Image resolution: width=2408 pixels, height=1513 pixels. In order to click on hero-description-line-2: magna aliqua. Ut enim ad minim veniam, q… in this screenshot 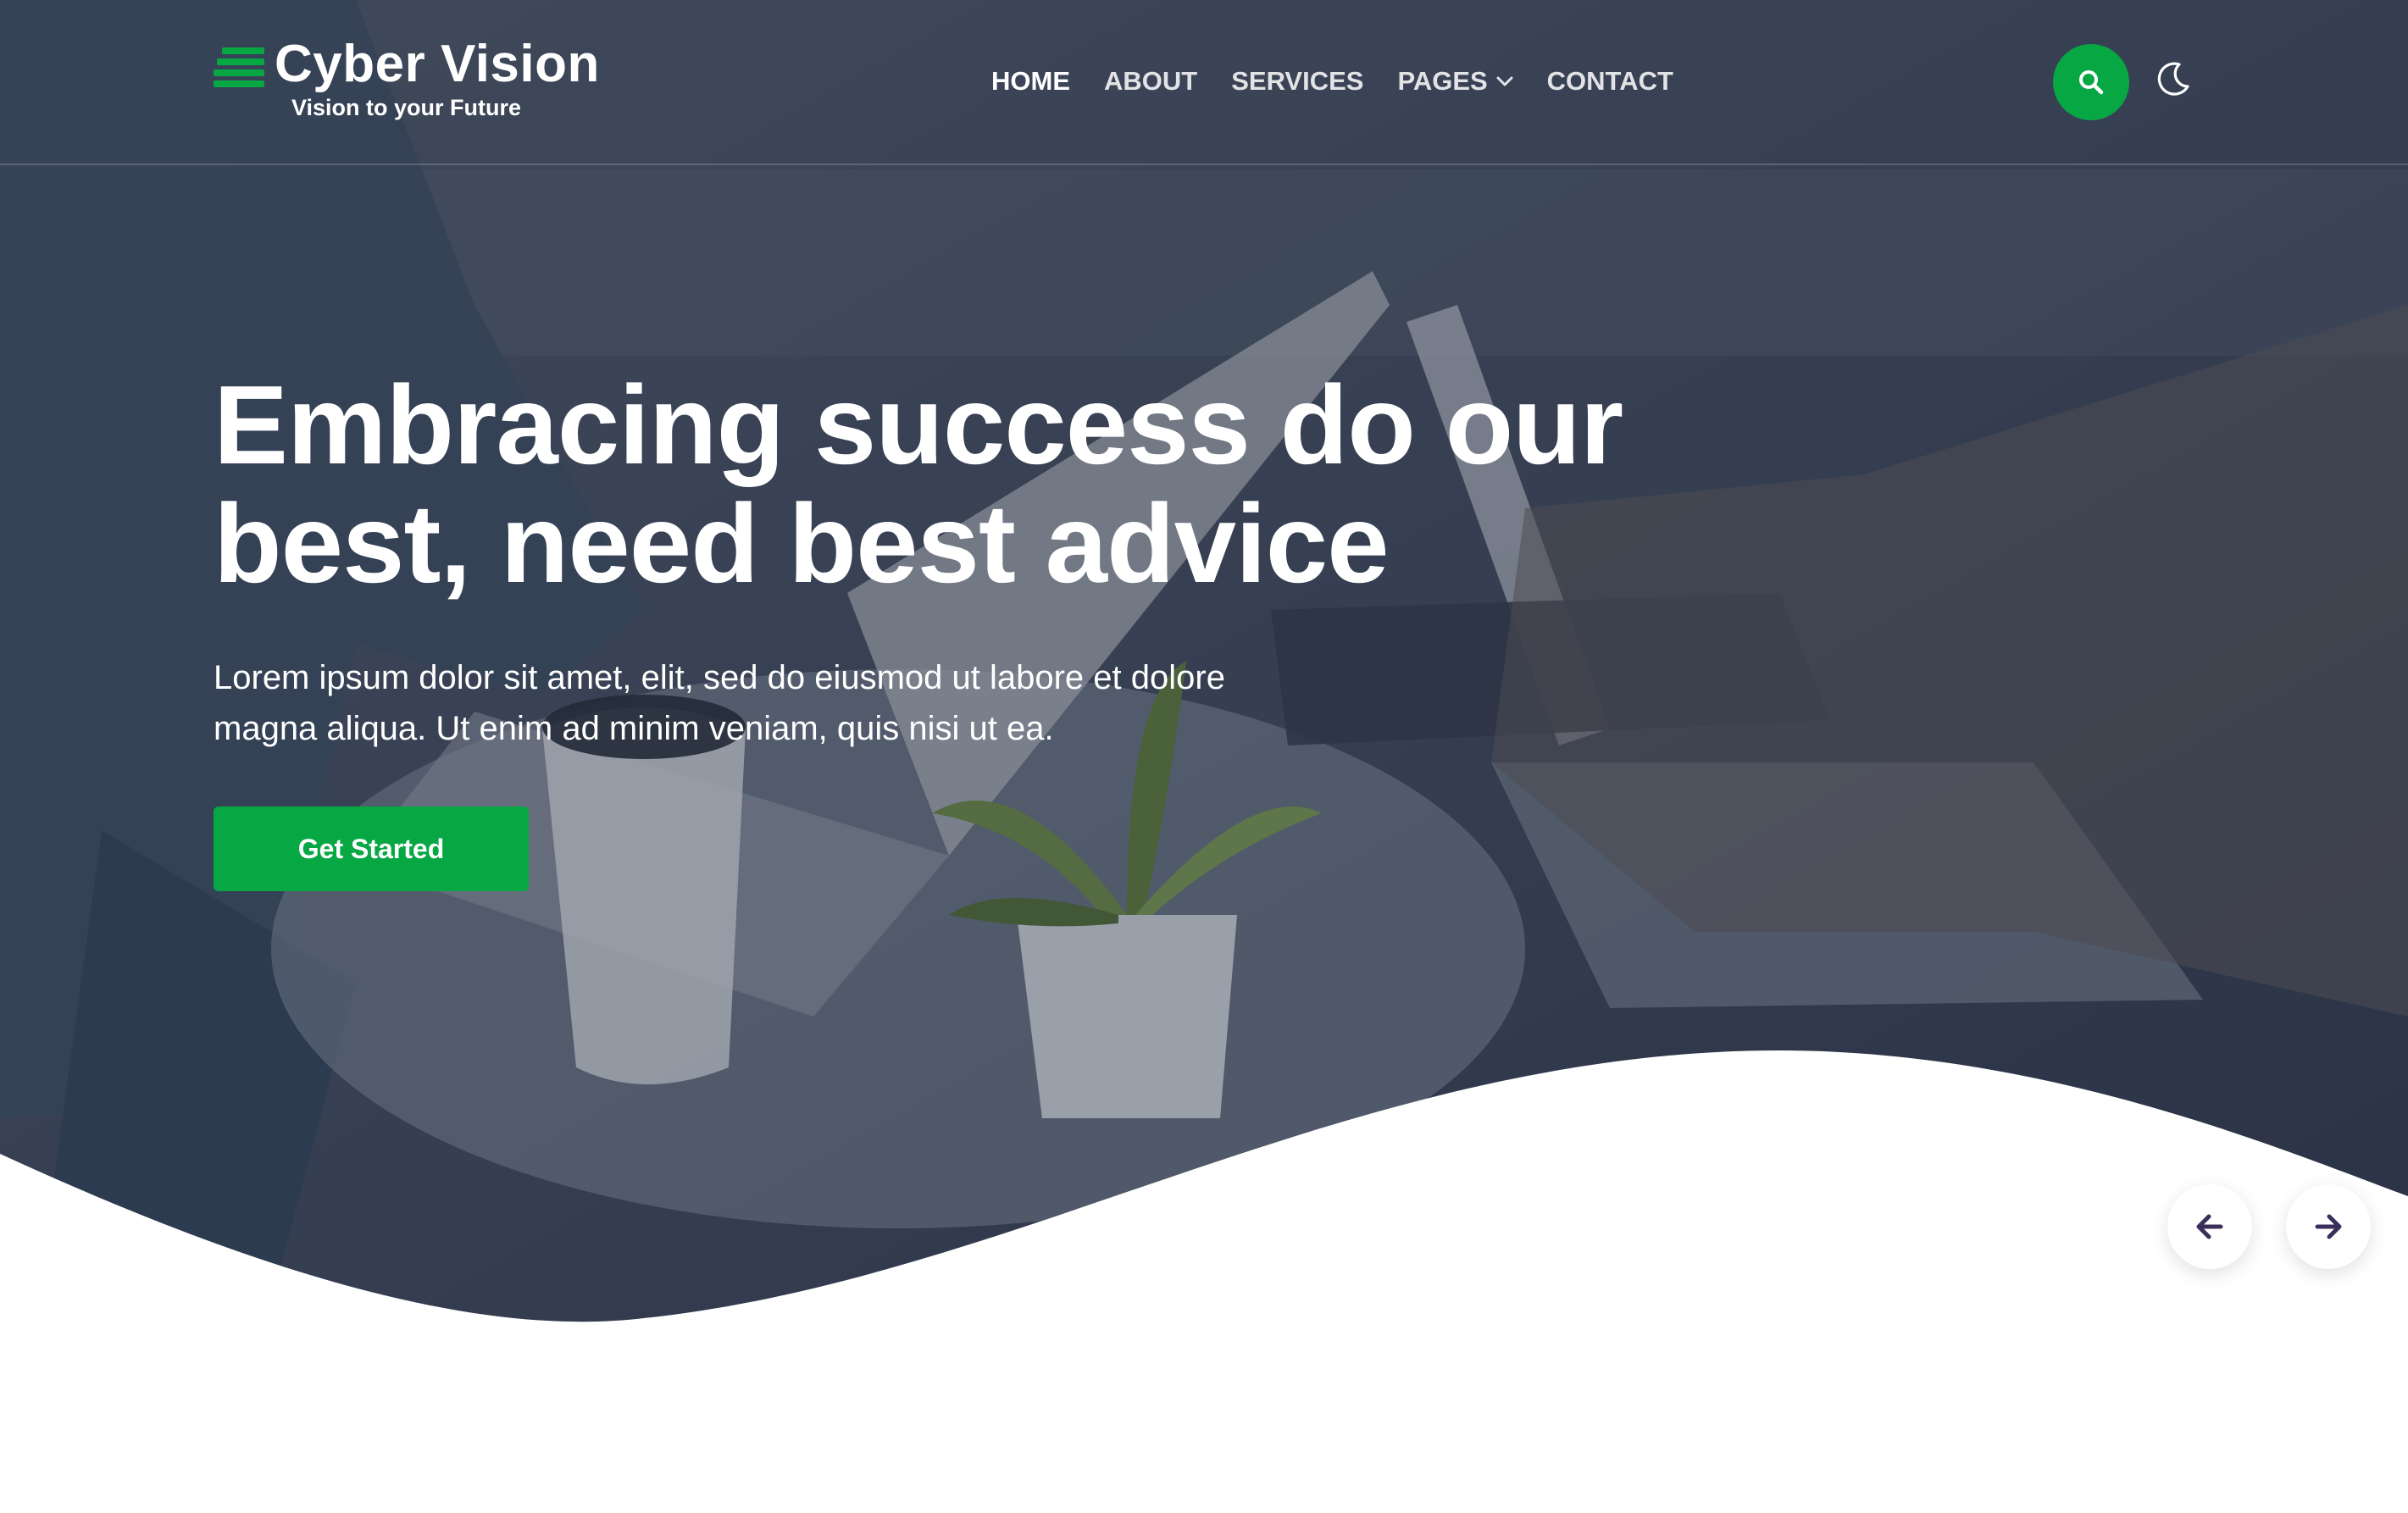, I will do `click(634, 728)`.